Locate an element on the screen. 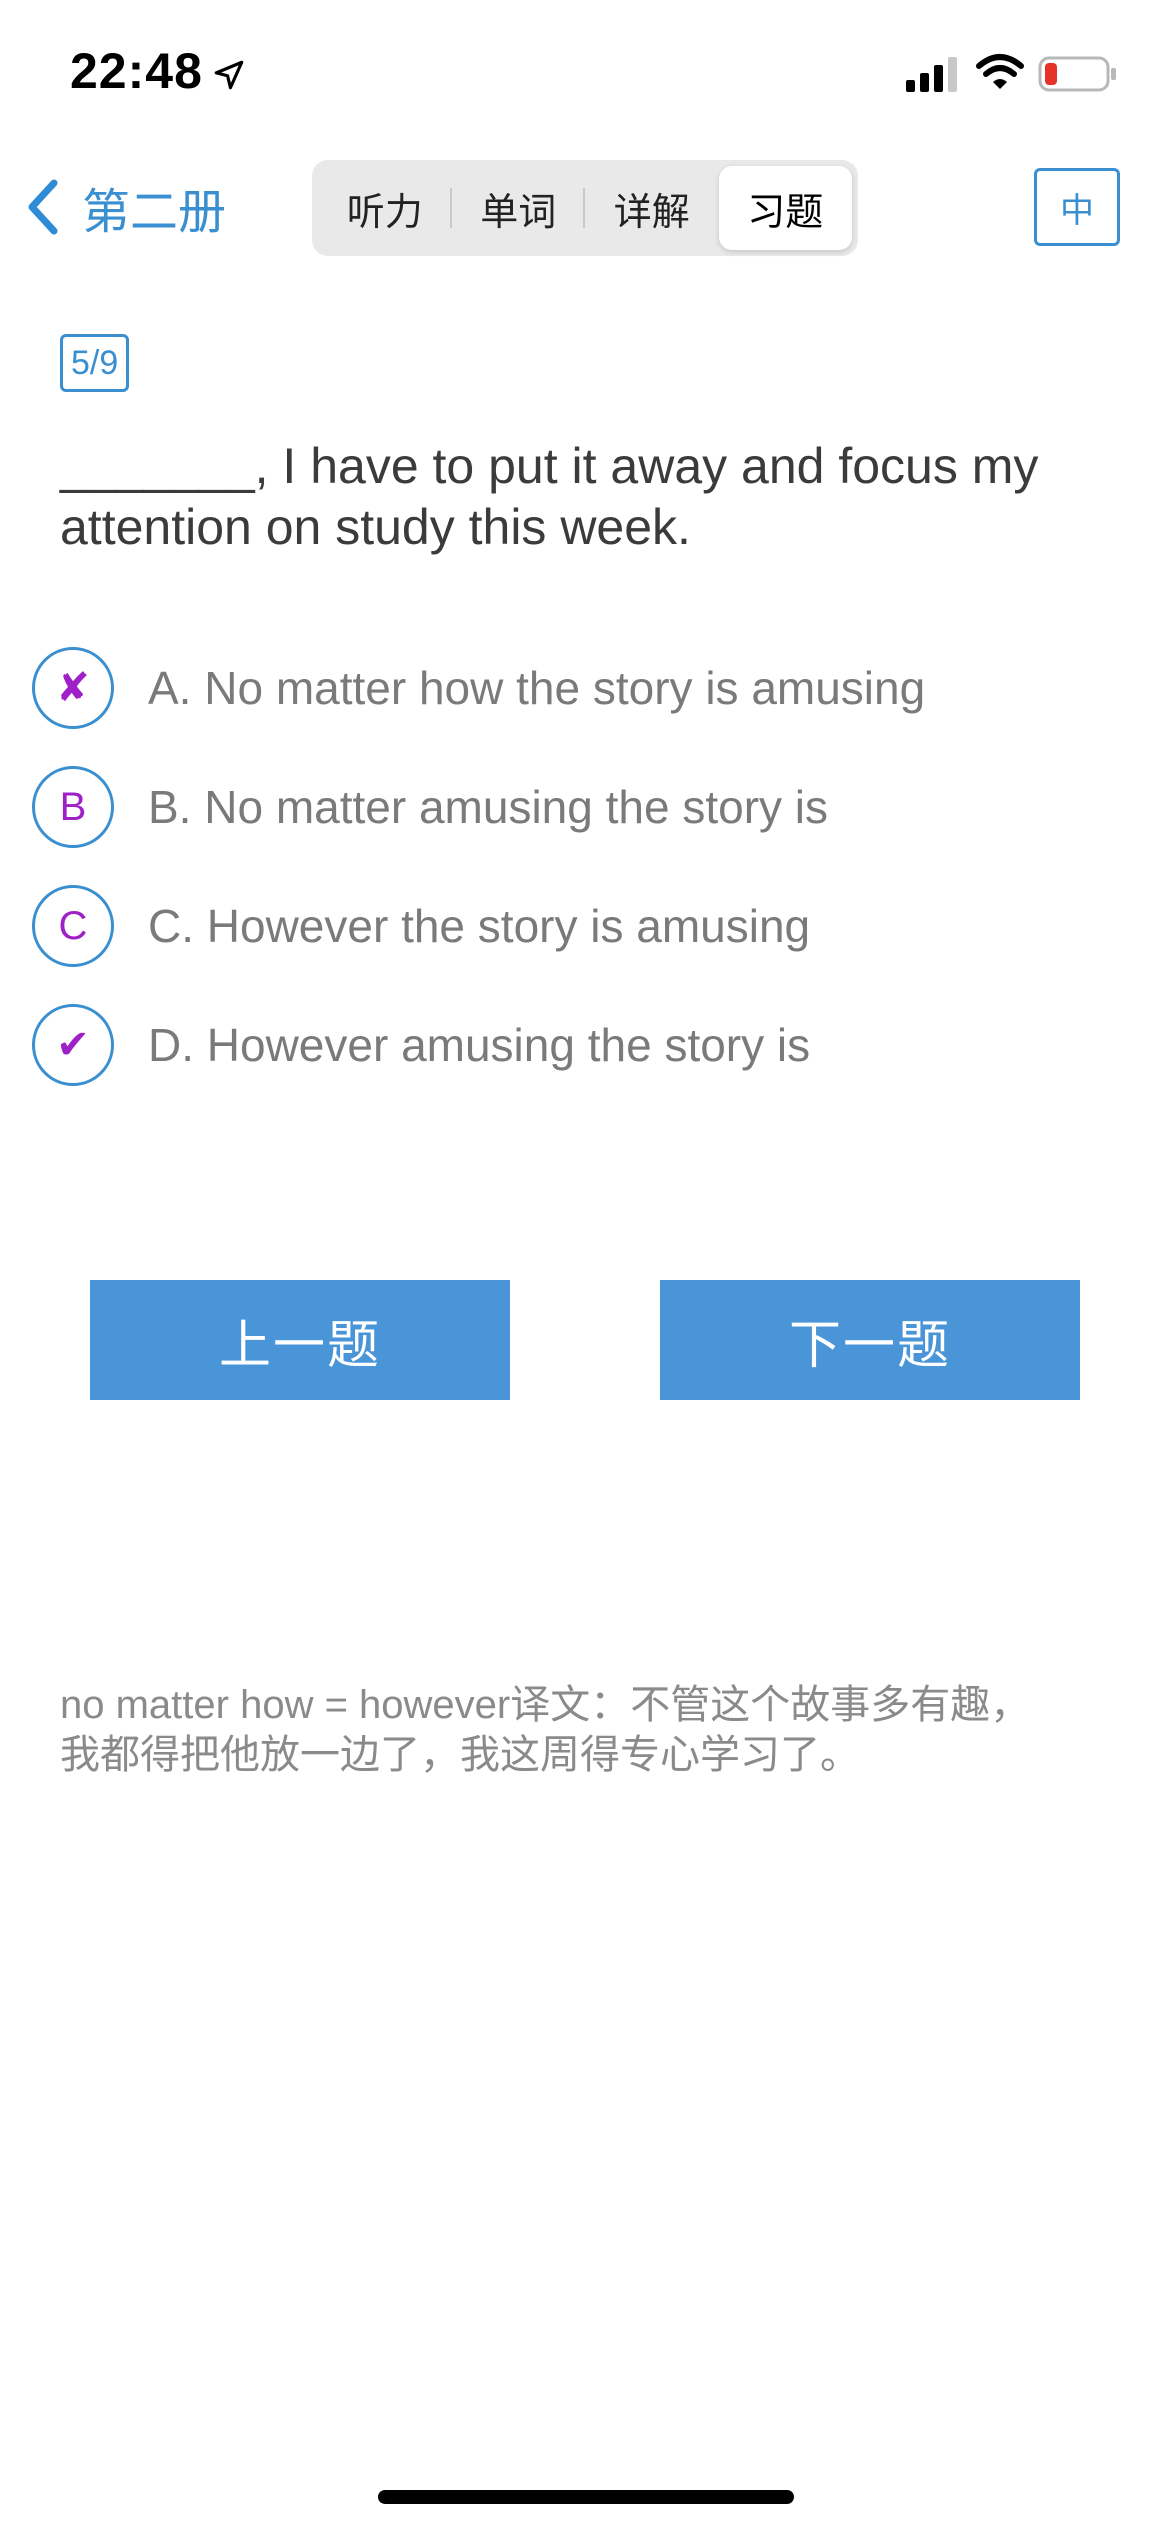  checkmark-icon: ✔ is located at coordinates (73, 1045).